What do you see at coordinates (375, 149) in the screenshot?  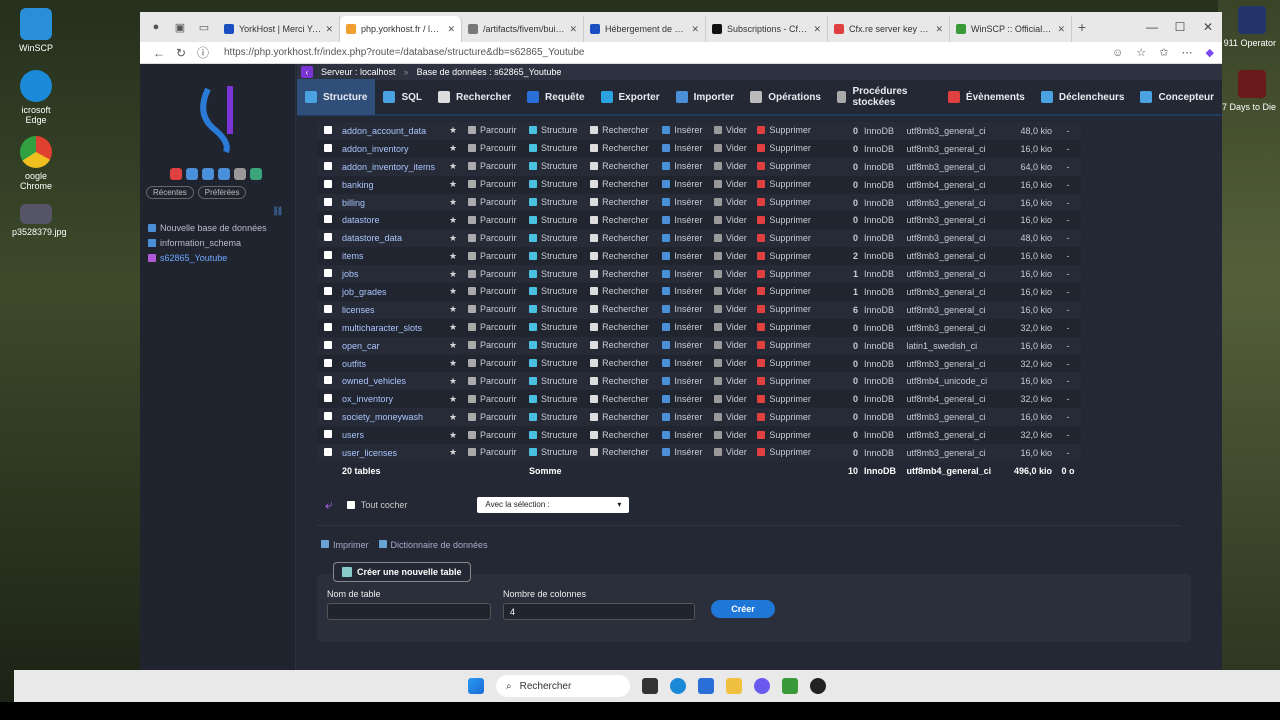 I see `table-name-link: addon_inventory` at bounding box center [375, 149].